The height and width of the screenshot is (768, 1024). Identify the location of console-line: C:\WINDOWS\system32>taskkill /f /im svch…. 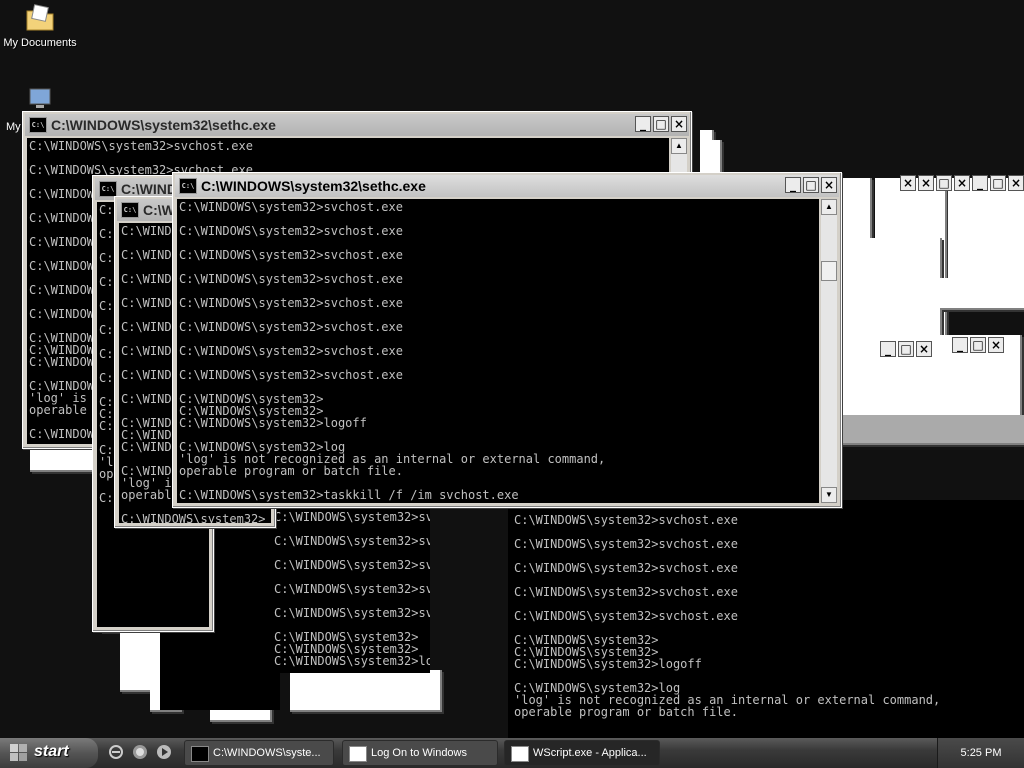
(349, 495).